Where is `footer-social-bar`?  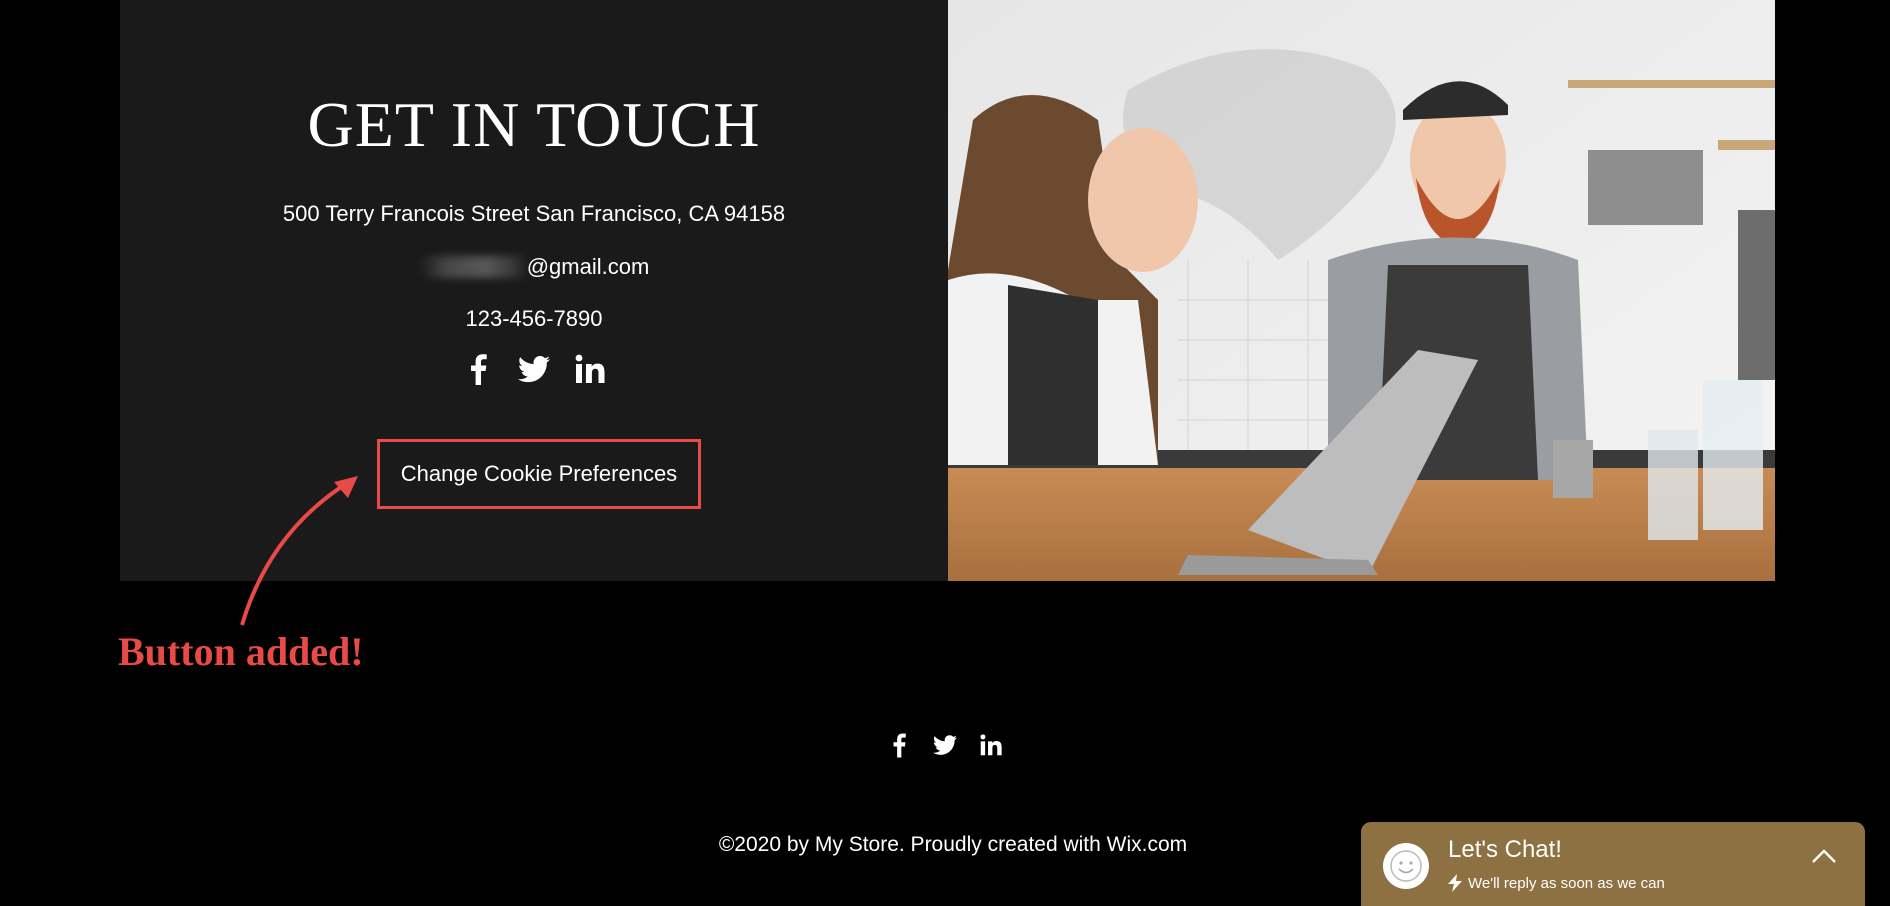 footer-social-bar is located at coordinates (945, 745).